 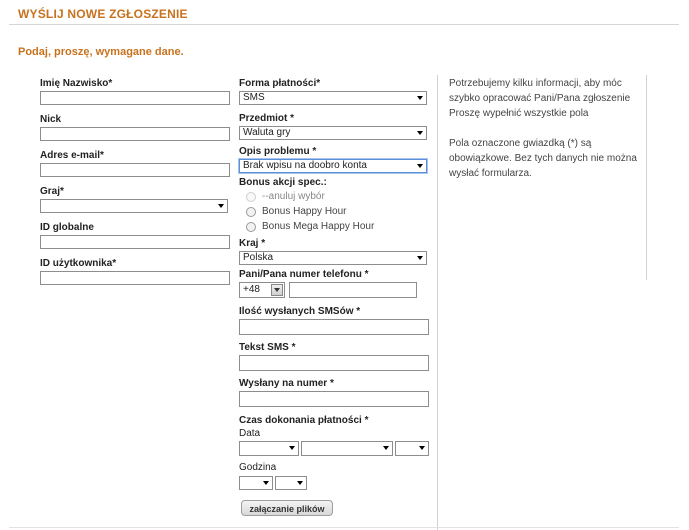 What do you see at coordinates (353, 290) in the screenshot?
I see `phone-number-field` at bounding box center [353, 290].